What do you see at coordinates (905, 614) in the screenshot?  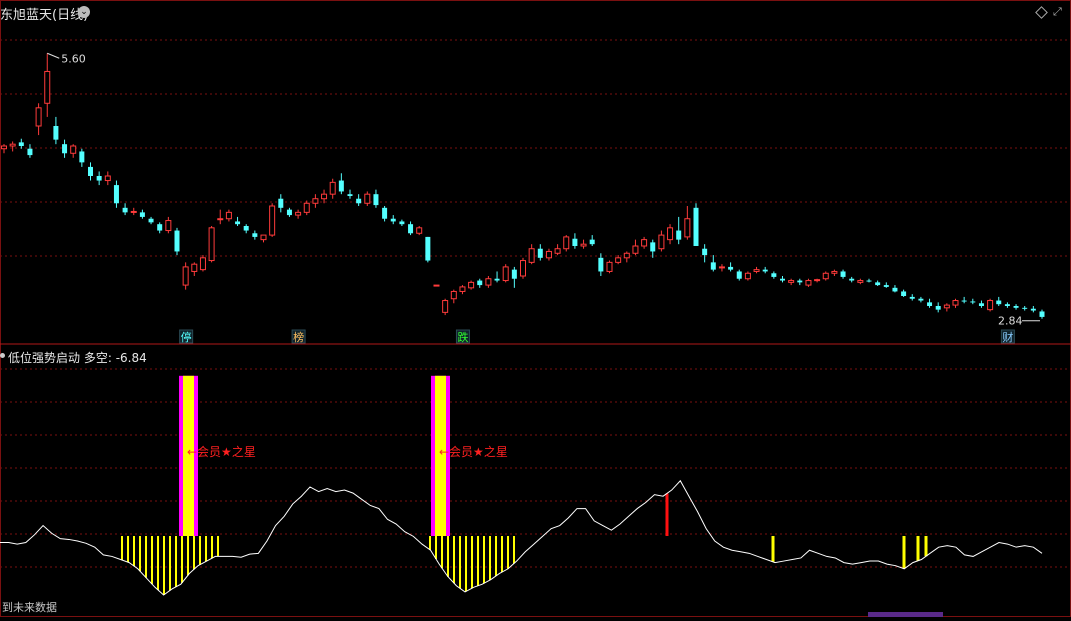 I see `scroll-indicator` at bounding box center [905, 614].